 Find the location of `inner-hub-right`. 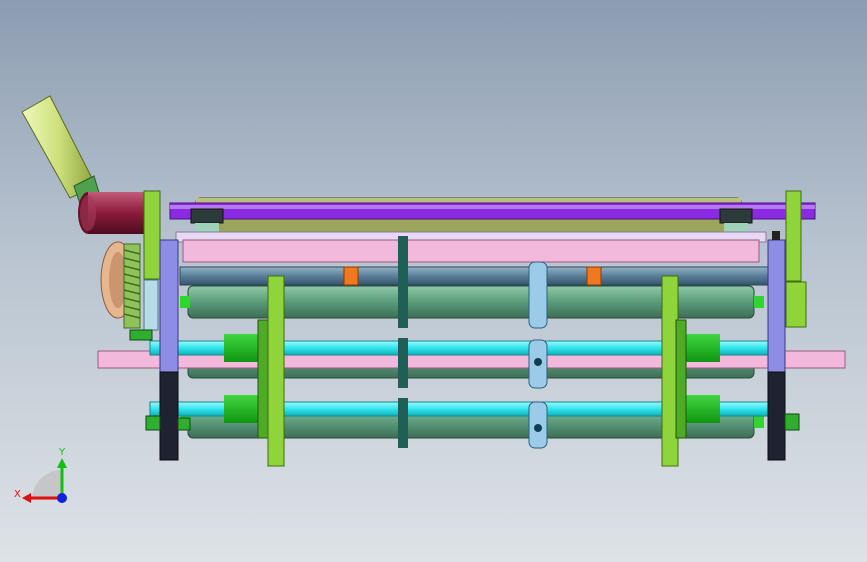

inner-hub-right is located at coordinates (681, 379).